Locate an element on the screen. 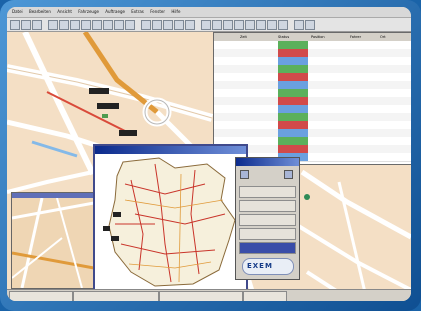  table-header: Zeit Status Position Fahrer Ort is located at coordinates (312, 37).